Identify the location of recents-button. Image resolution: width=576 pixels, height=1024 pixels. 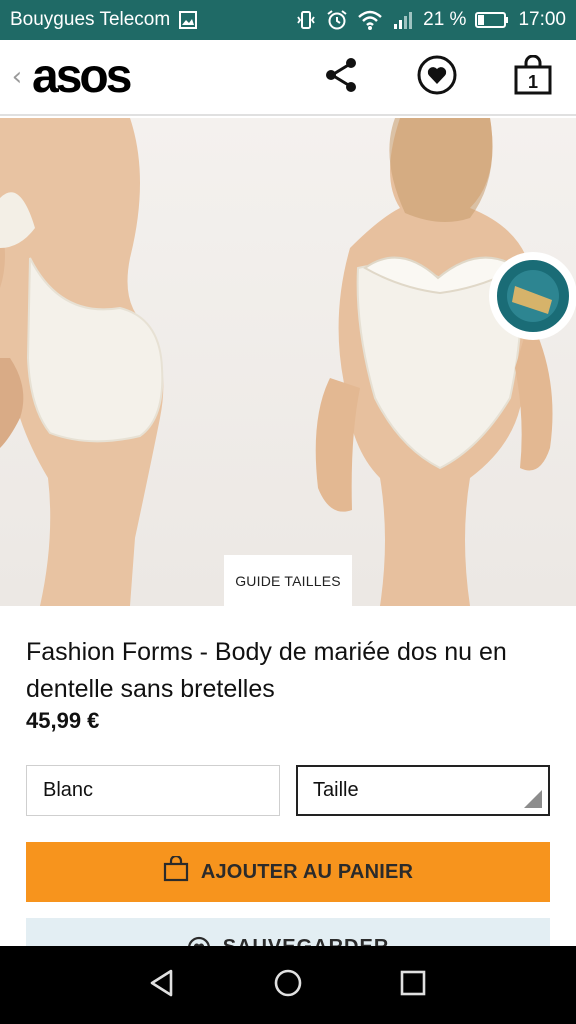
(413, 985).